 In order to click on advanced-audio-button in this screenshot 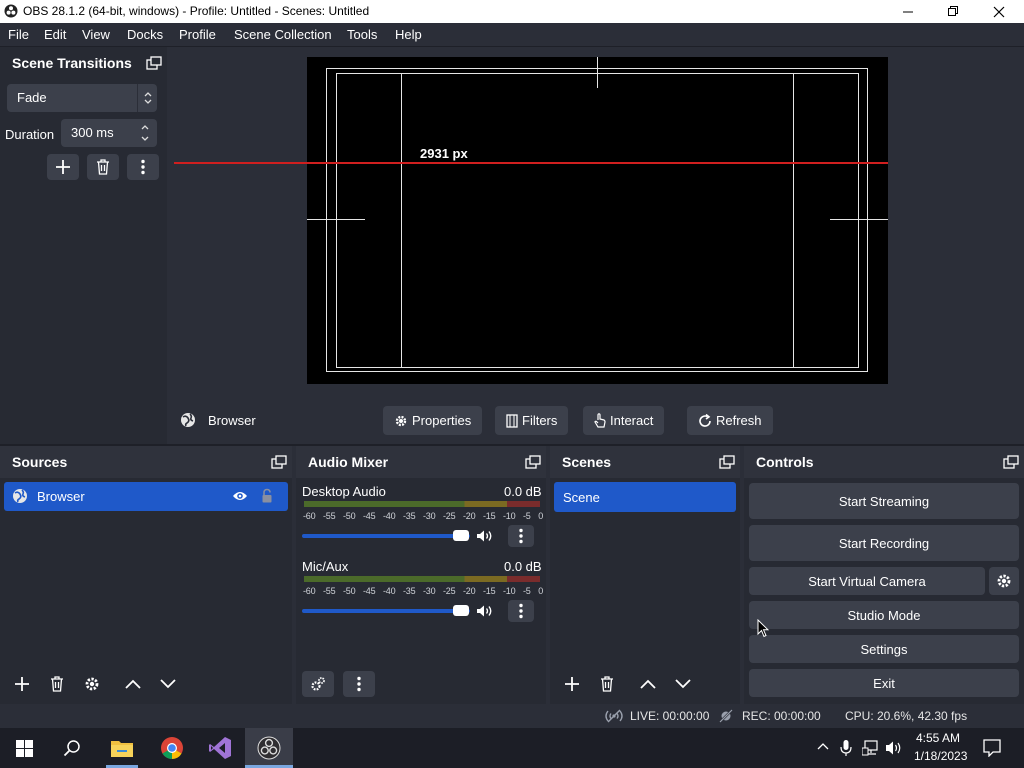, I will do `click(318, 684)`.